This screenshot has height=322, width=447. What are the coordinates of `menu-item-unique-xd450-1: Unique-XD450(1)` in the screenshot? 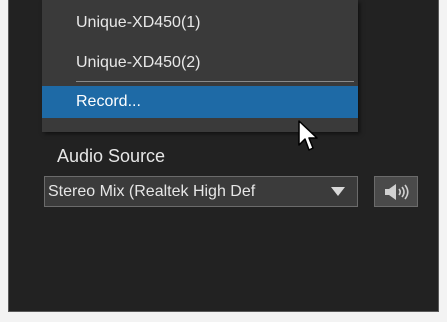 It's located at (200, 23).